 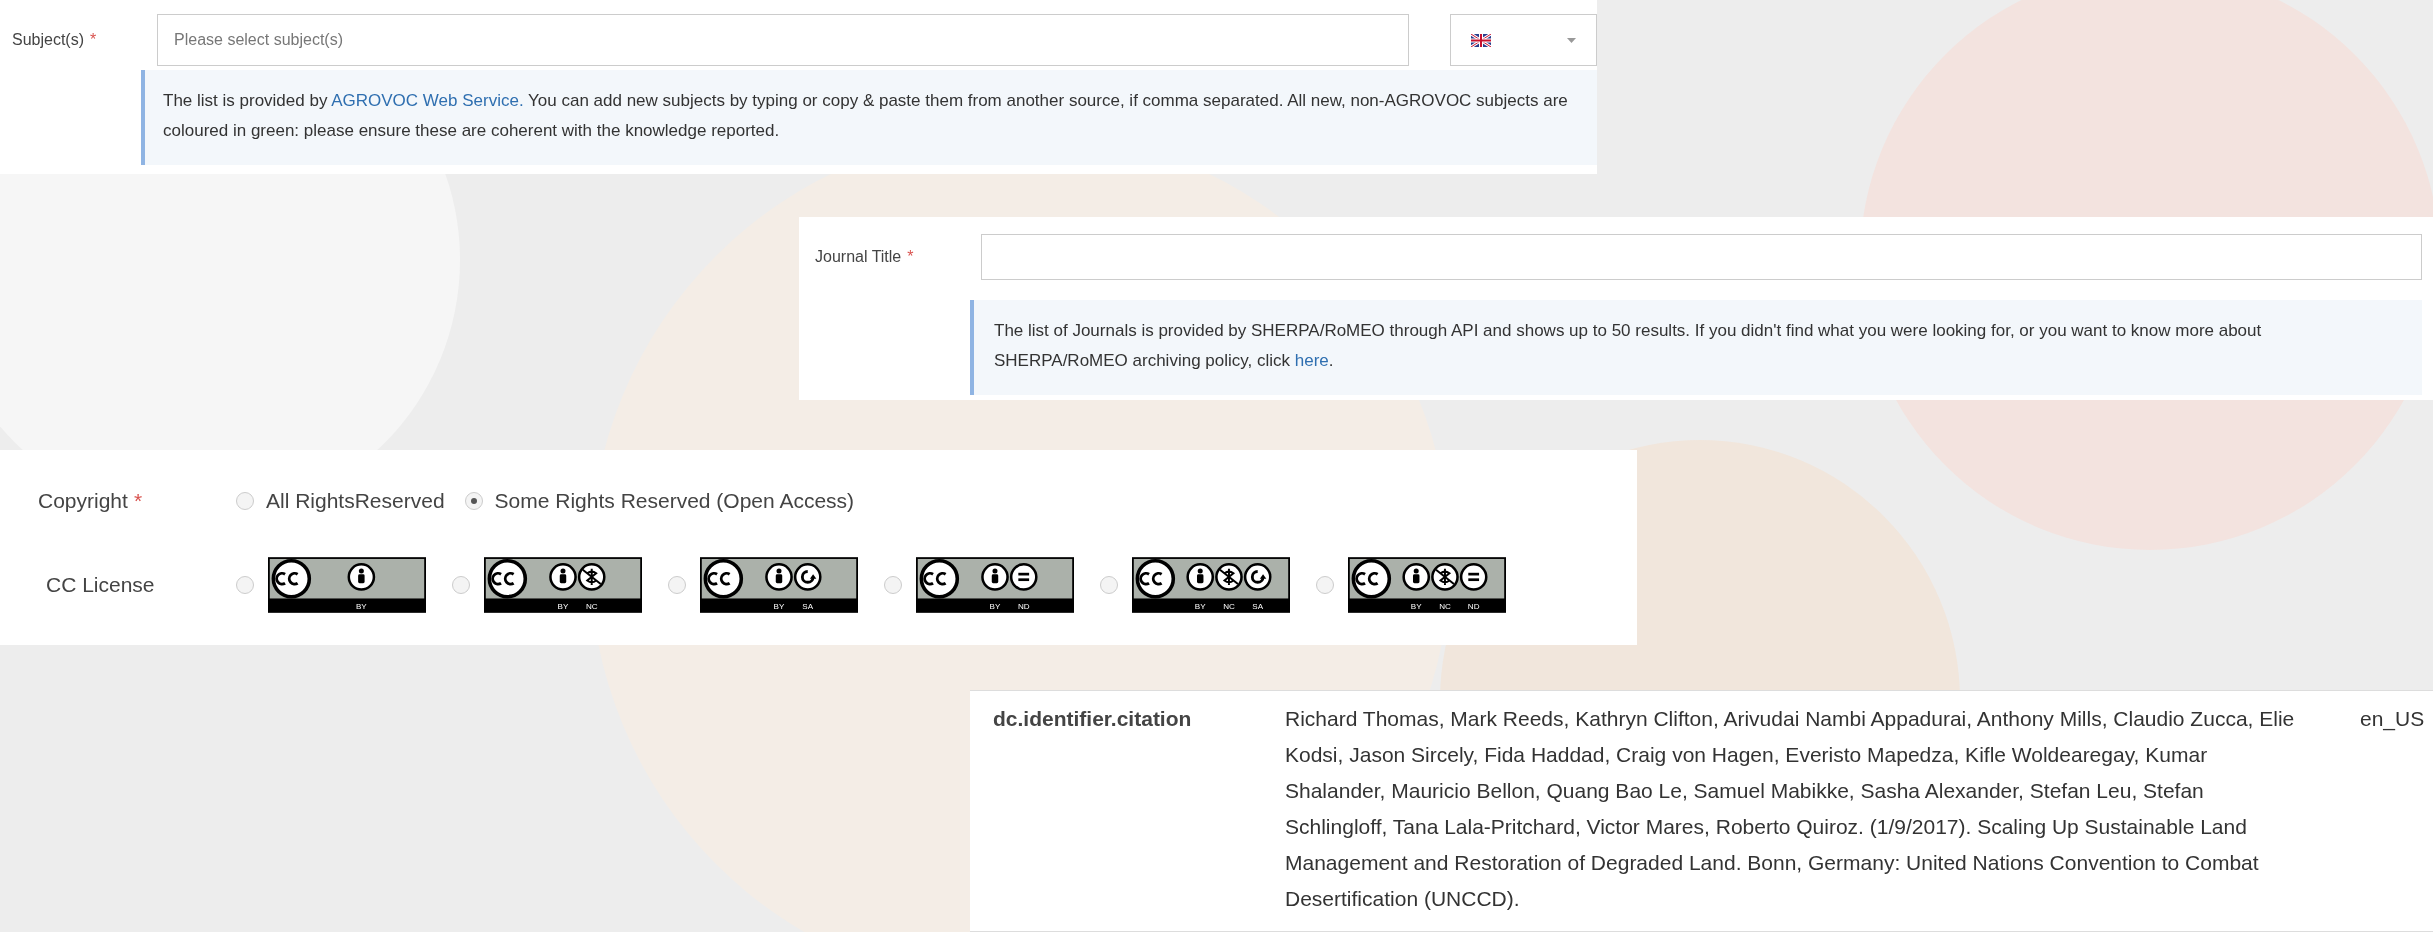 What do you see at coordinates (674, 501) in the screenshot?
I see `radio-label: Some Rights Reserved (Open Access)` at bounding box center [674, 501].